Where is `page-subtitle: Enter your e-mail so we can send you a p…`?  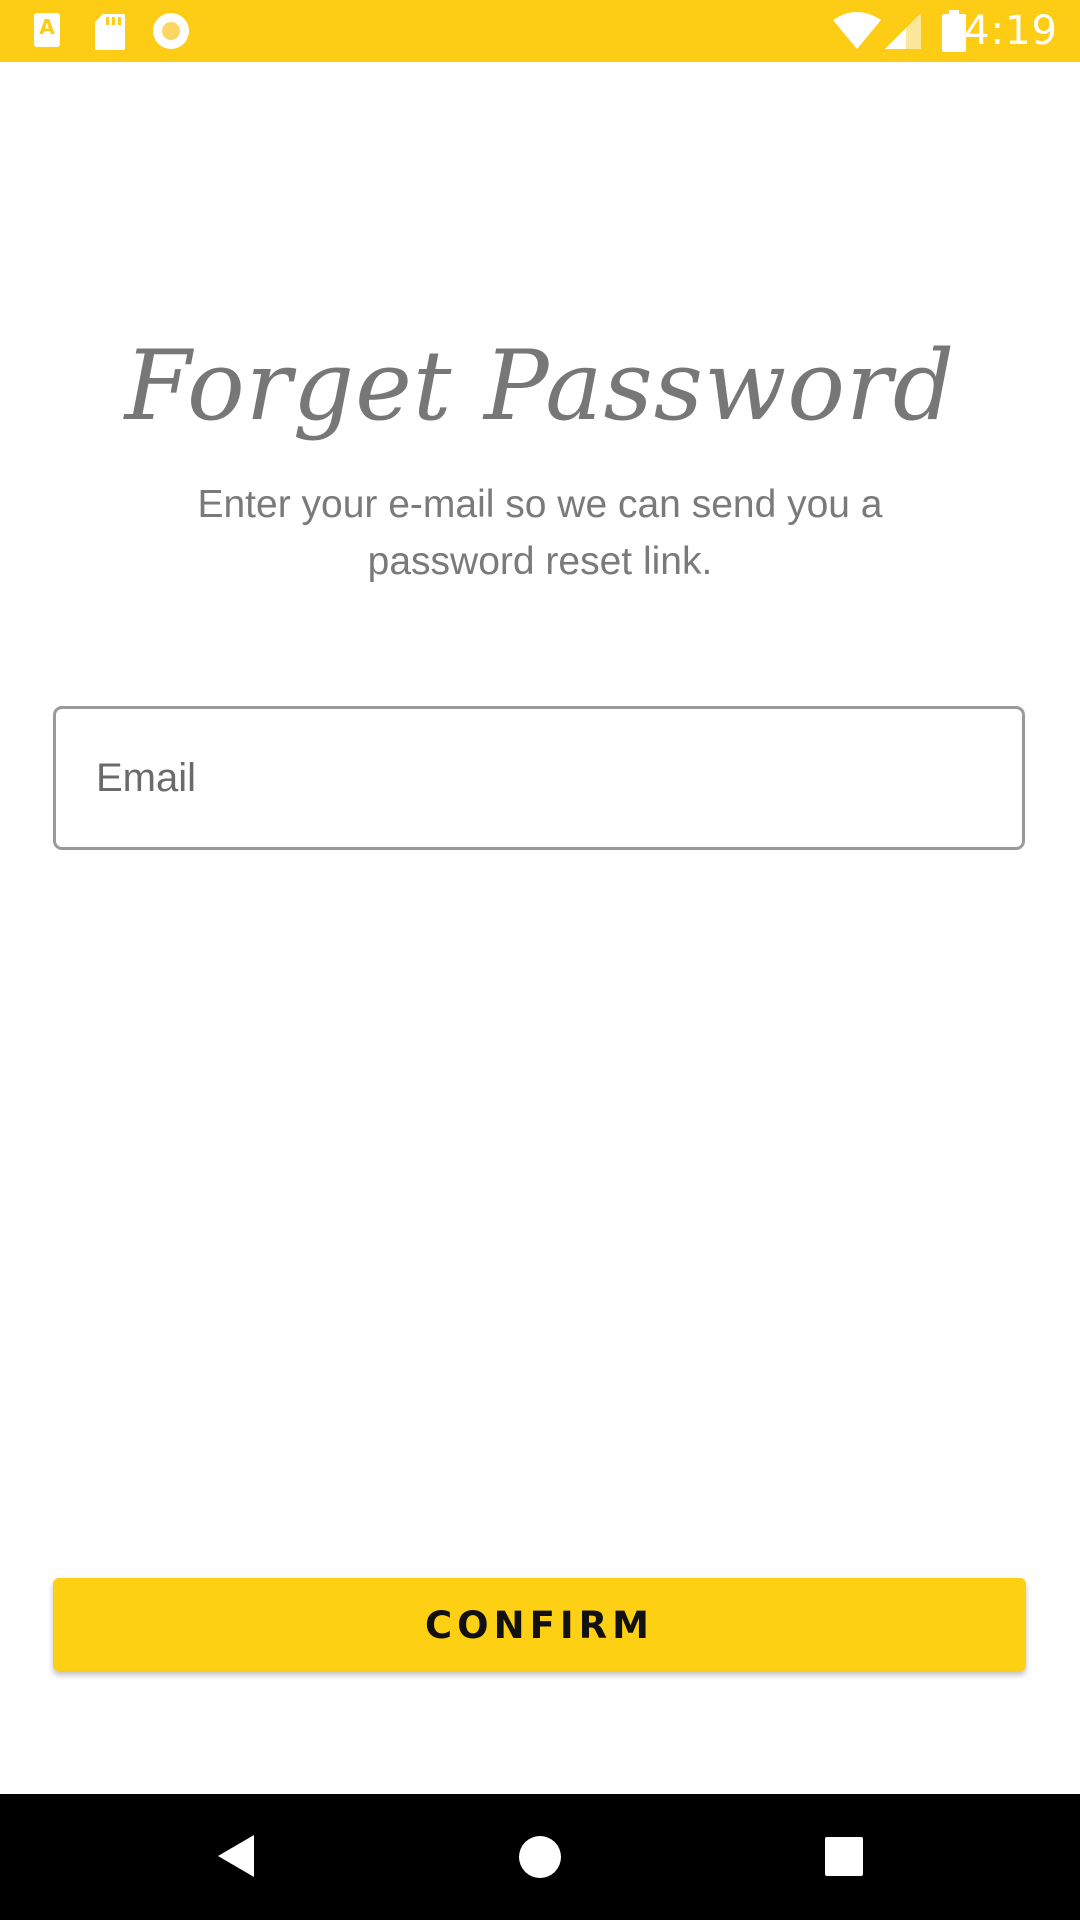
page-subtitle: Enter your e-mail so we can send you a p… is located at coordinates (540, 533).